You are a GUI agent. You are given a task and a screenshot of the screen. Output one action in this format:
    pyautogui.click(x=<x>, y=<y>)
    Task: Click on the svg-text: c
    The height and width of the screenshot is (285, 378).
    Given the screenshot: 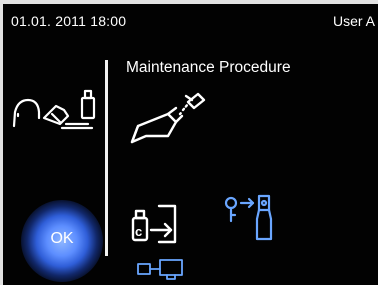 What is the action you would take?
    pyautogui.click(x=138, y=231)
    